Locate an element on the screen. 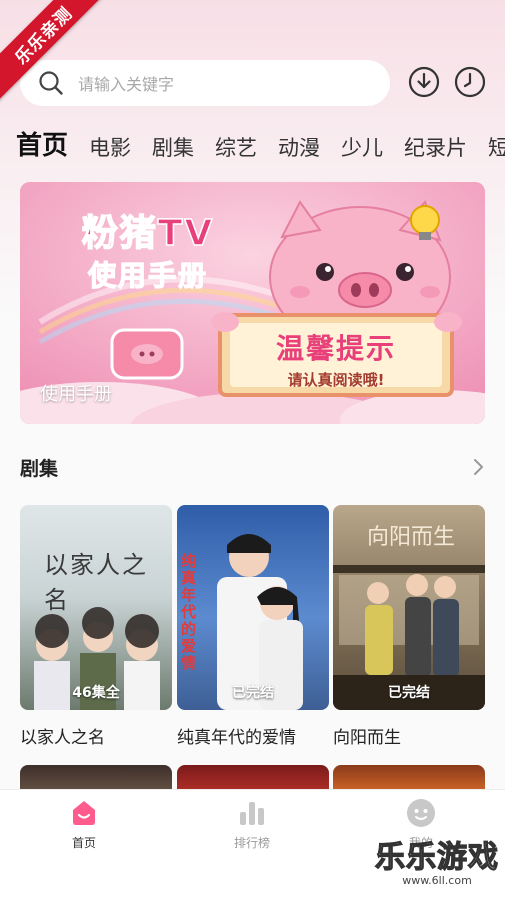  banner-caption: 使用手册 is located at coordinates (76, 394).